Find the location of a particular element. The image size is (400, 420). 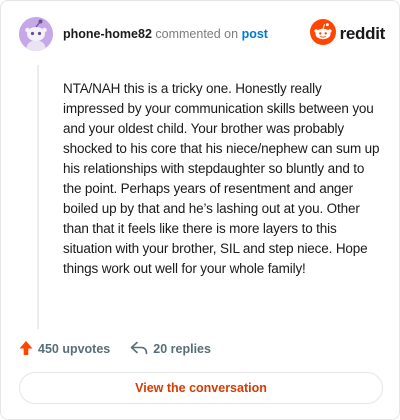

upvote-arrow-icon is located at coordinates (28, 349).